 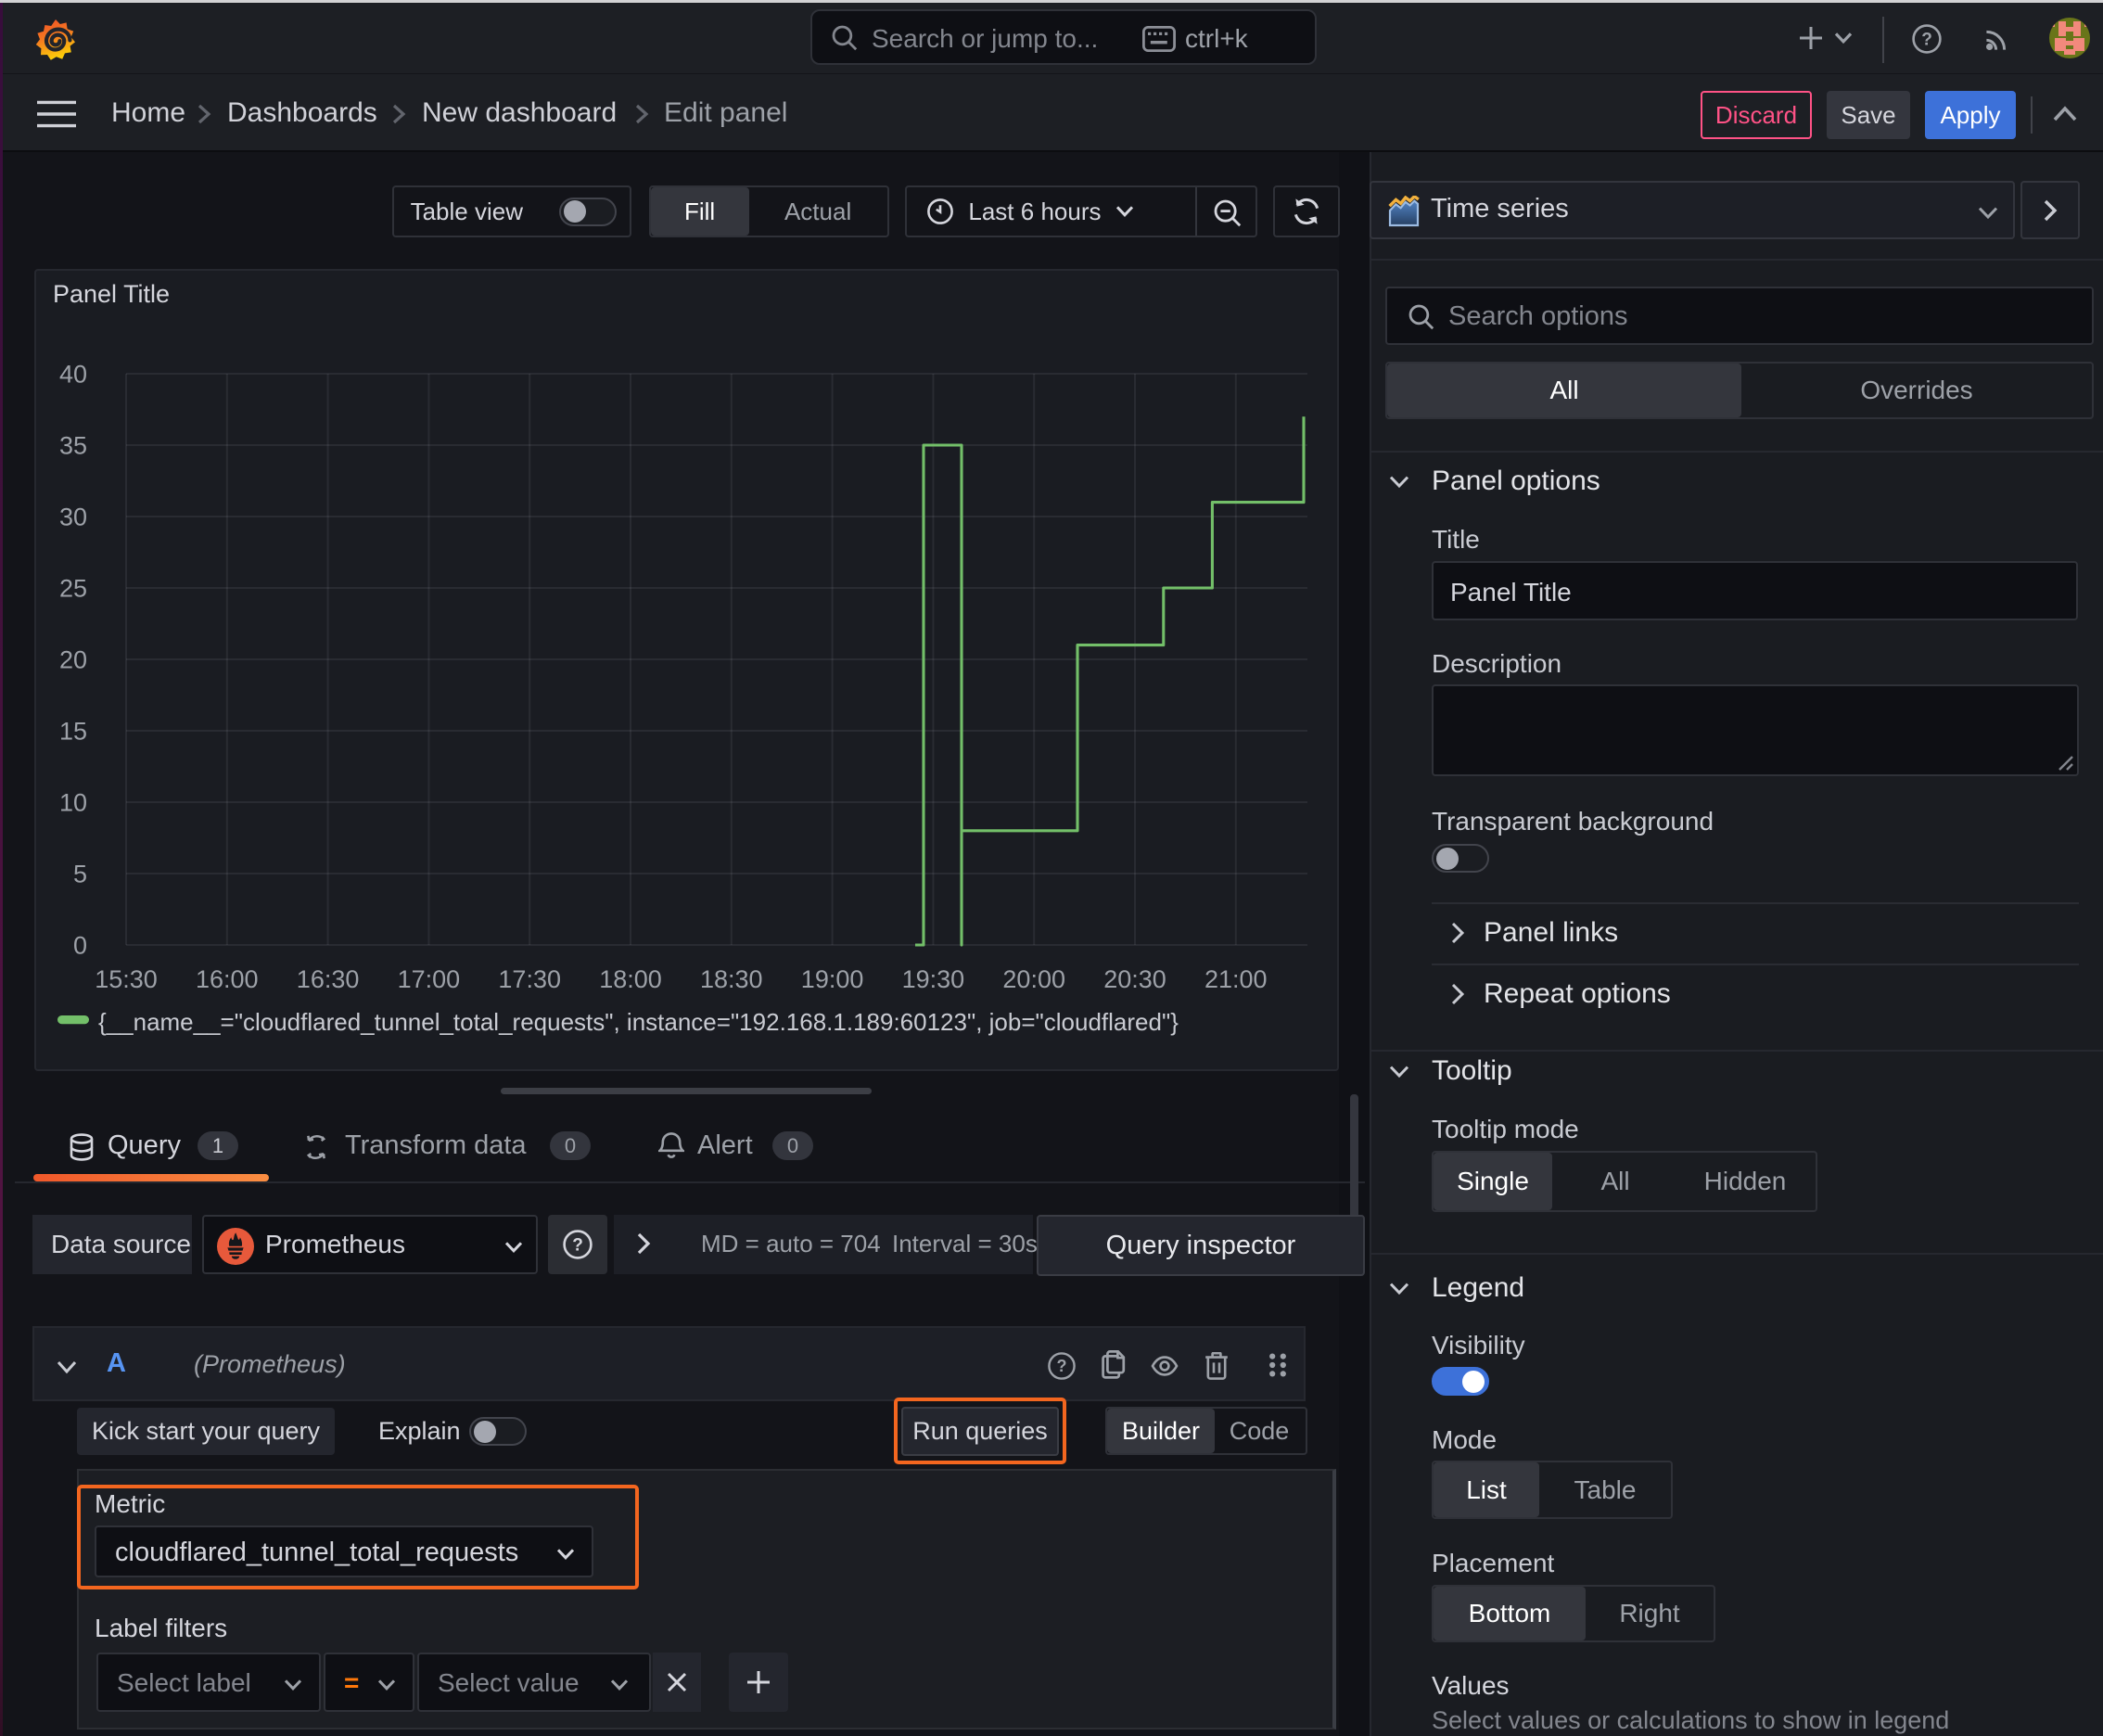 What do you see at coordinates (1236, 979) in the screenshot?
I see `svg-text: 21:00` at bounding box center [1236, 979].